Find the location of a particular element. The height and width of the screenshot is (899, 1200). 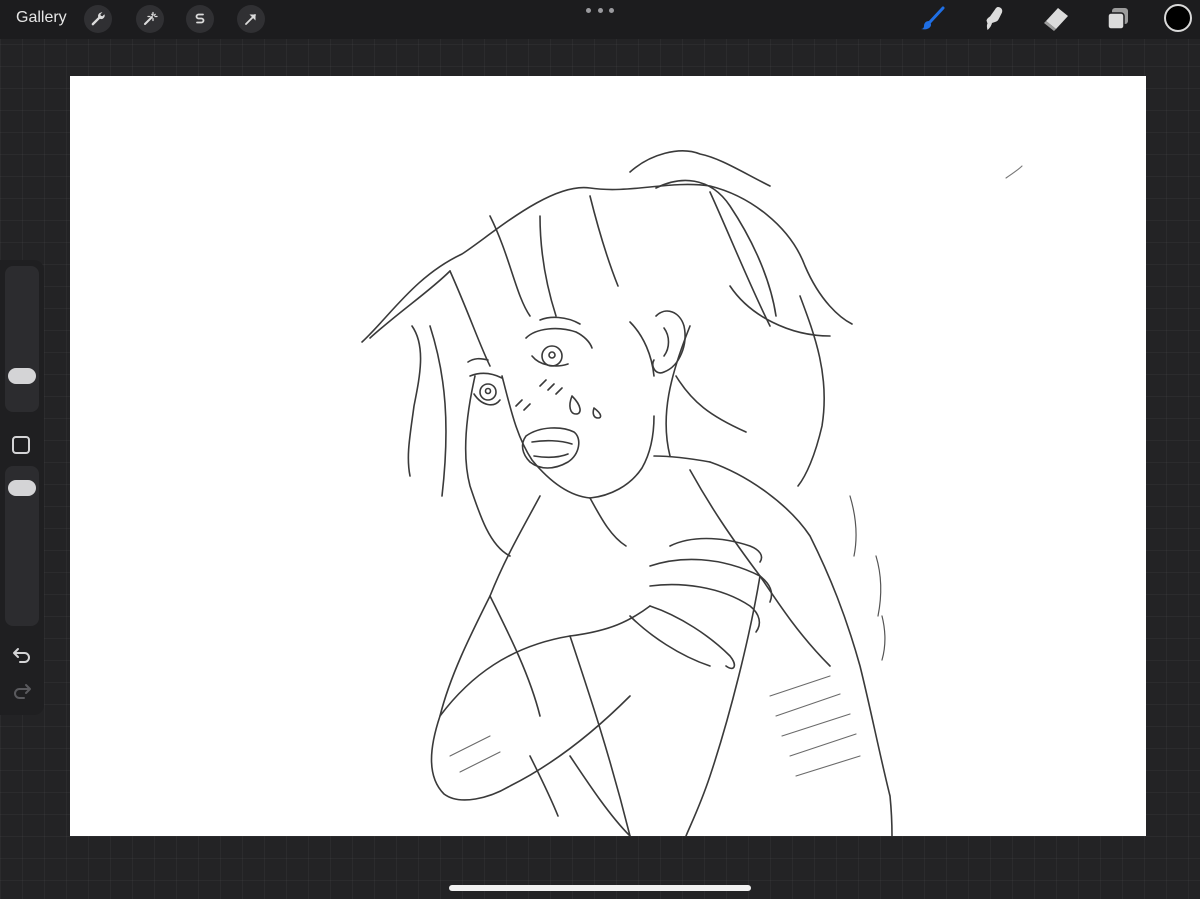

more-options-icon is located at coordinates (600, 10).